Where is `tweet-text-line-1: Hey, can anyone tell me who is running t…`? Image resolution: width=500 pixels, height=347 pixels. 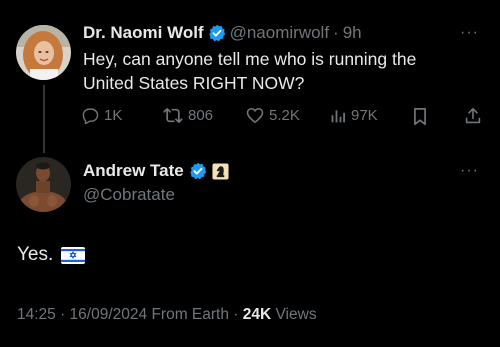
tweet-text-line-1: Hey, can anyone tell me who is running t… is located at coordinates (250, 59).